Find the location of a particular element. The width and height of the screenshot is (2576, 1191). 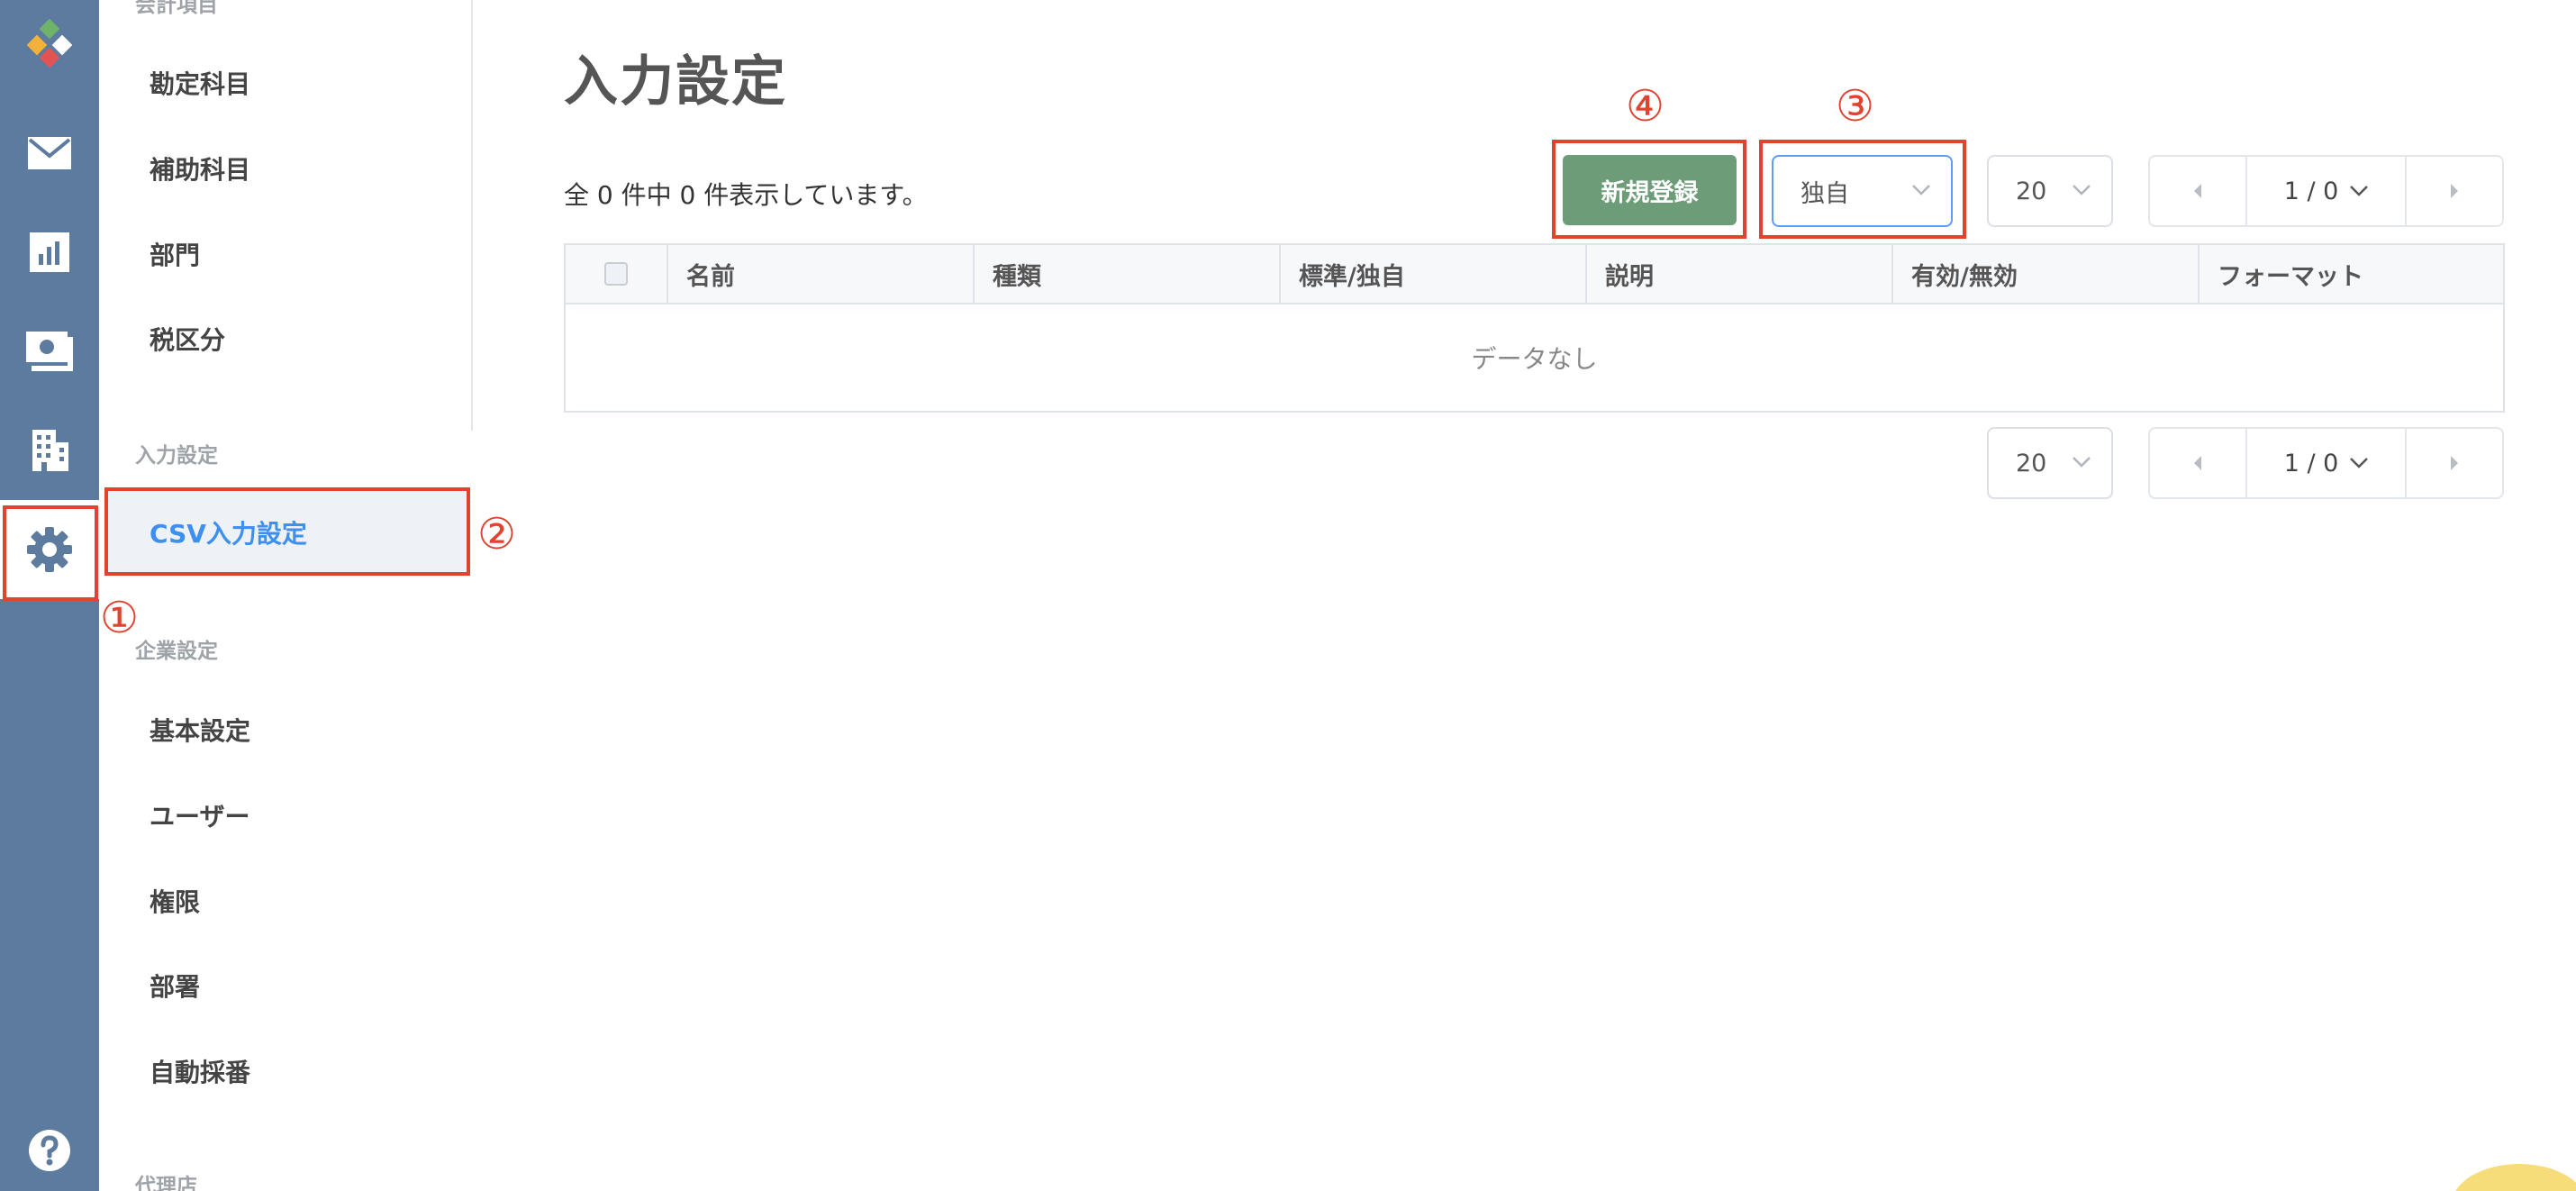

menu-item-auto-numbering: 自動採番 is located at coordinates (200, 1071).